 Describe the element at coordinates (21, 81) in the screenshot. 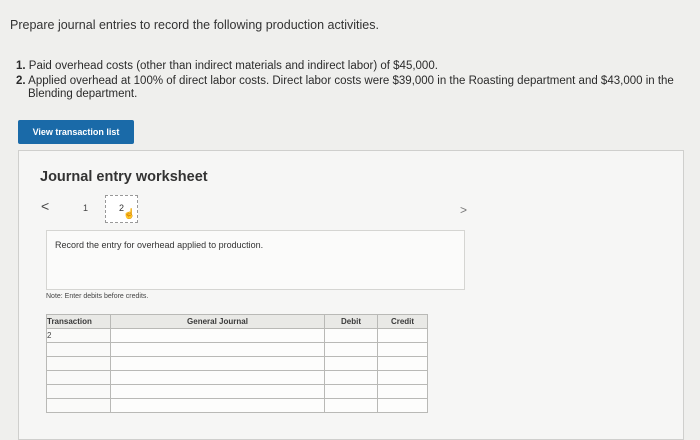

I see `task-number: 2.` at that location.